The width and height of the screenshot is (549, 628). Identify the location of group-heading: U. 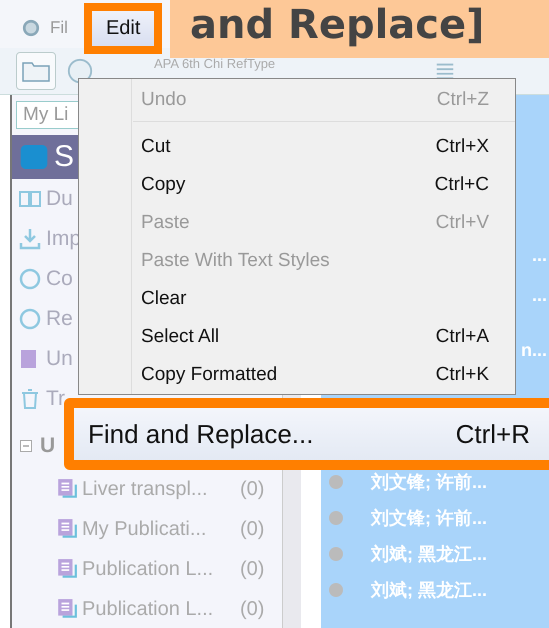
(48, 446).